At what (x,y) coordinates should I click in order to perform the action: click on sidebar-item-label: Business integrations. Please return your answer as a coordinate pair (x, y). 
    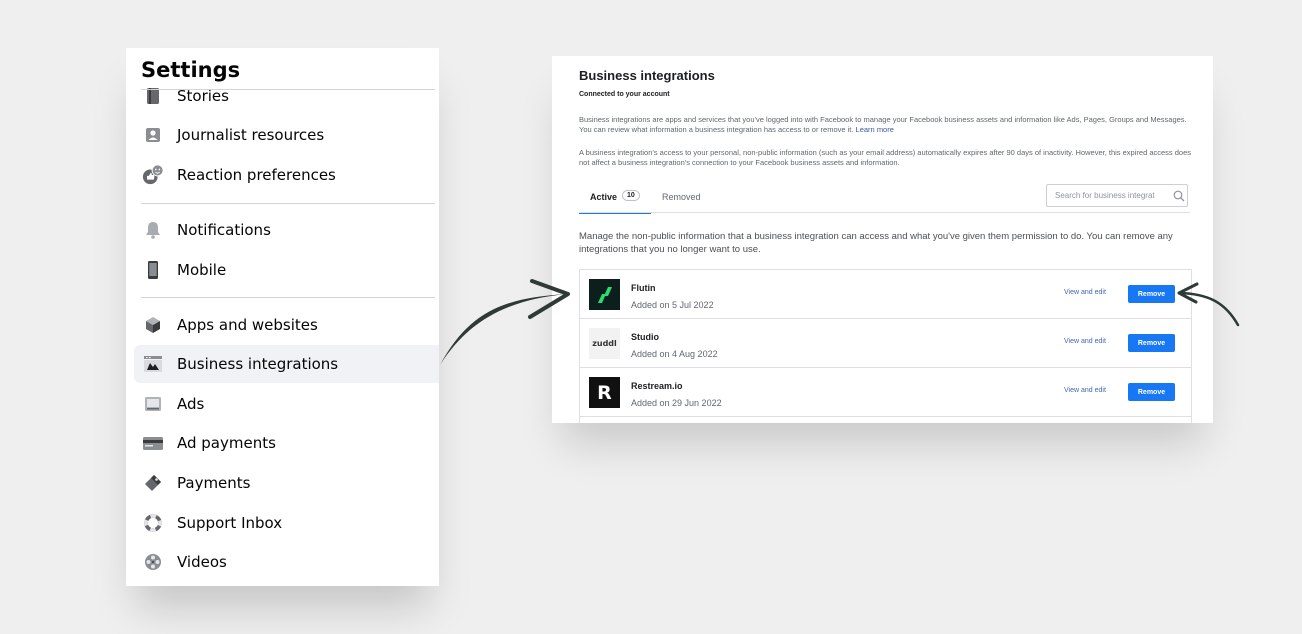
    Looking at the image, I should click on (258, 364).